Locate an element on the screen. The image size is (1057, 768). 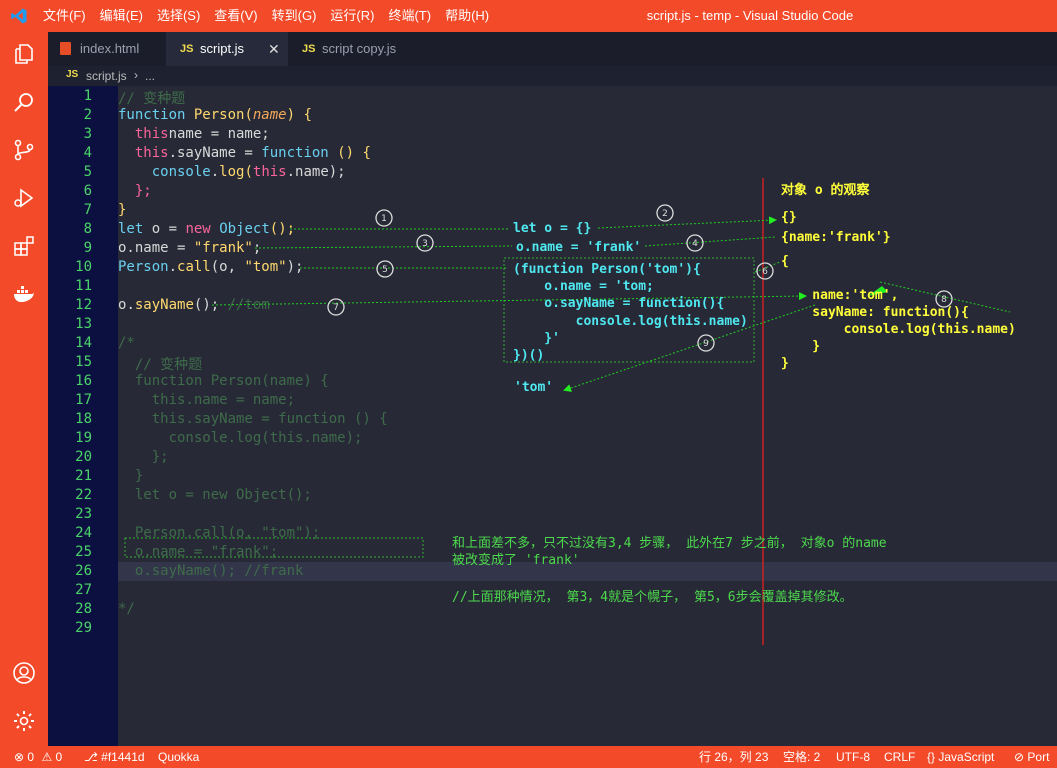
indentation: 空格: 2 is located at coordinates (801, 757).